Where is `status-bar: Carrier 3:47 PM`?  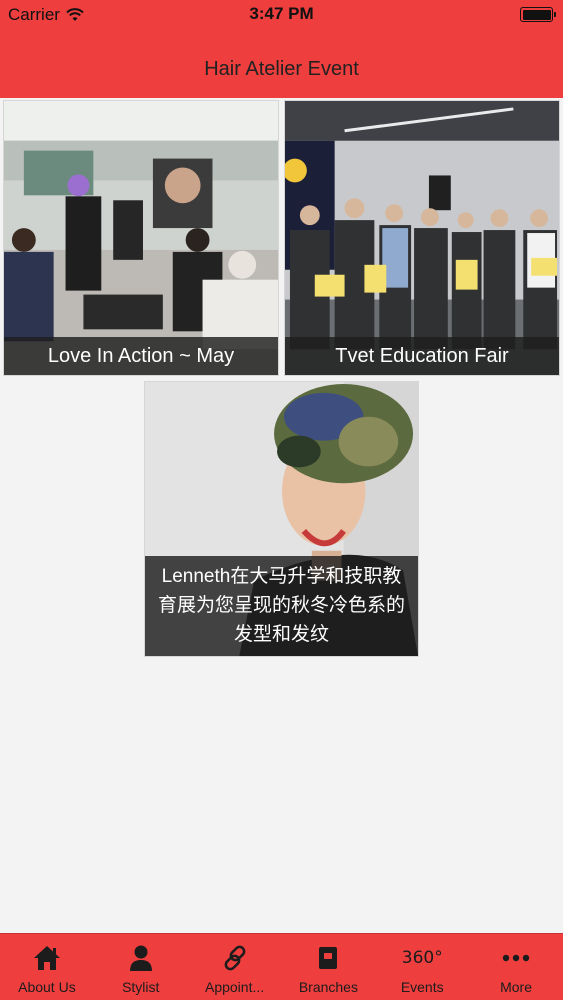
status-bar: Carrier 3:47 PM is located at coordinates (281, 15).